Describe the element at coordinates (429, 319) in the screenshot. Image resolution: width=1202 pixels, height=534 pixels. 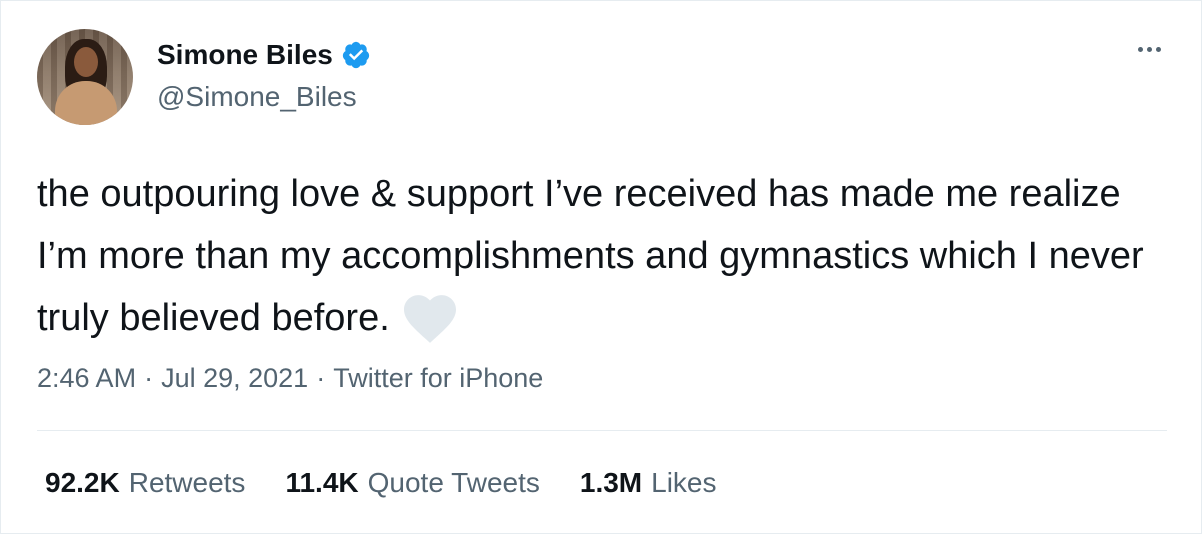
I see `white-heart-icon` at that location.